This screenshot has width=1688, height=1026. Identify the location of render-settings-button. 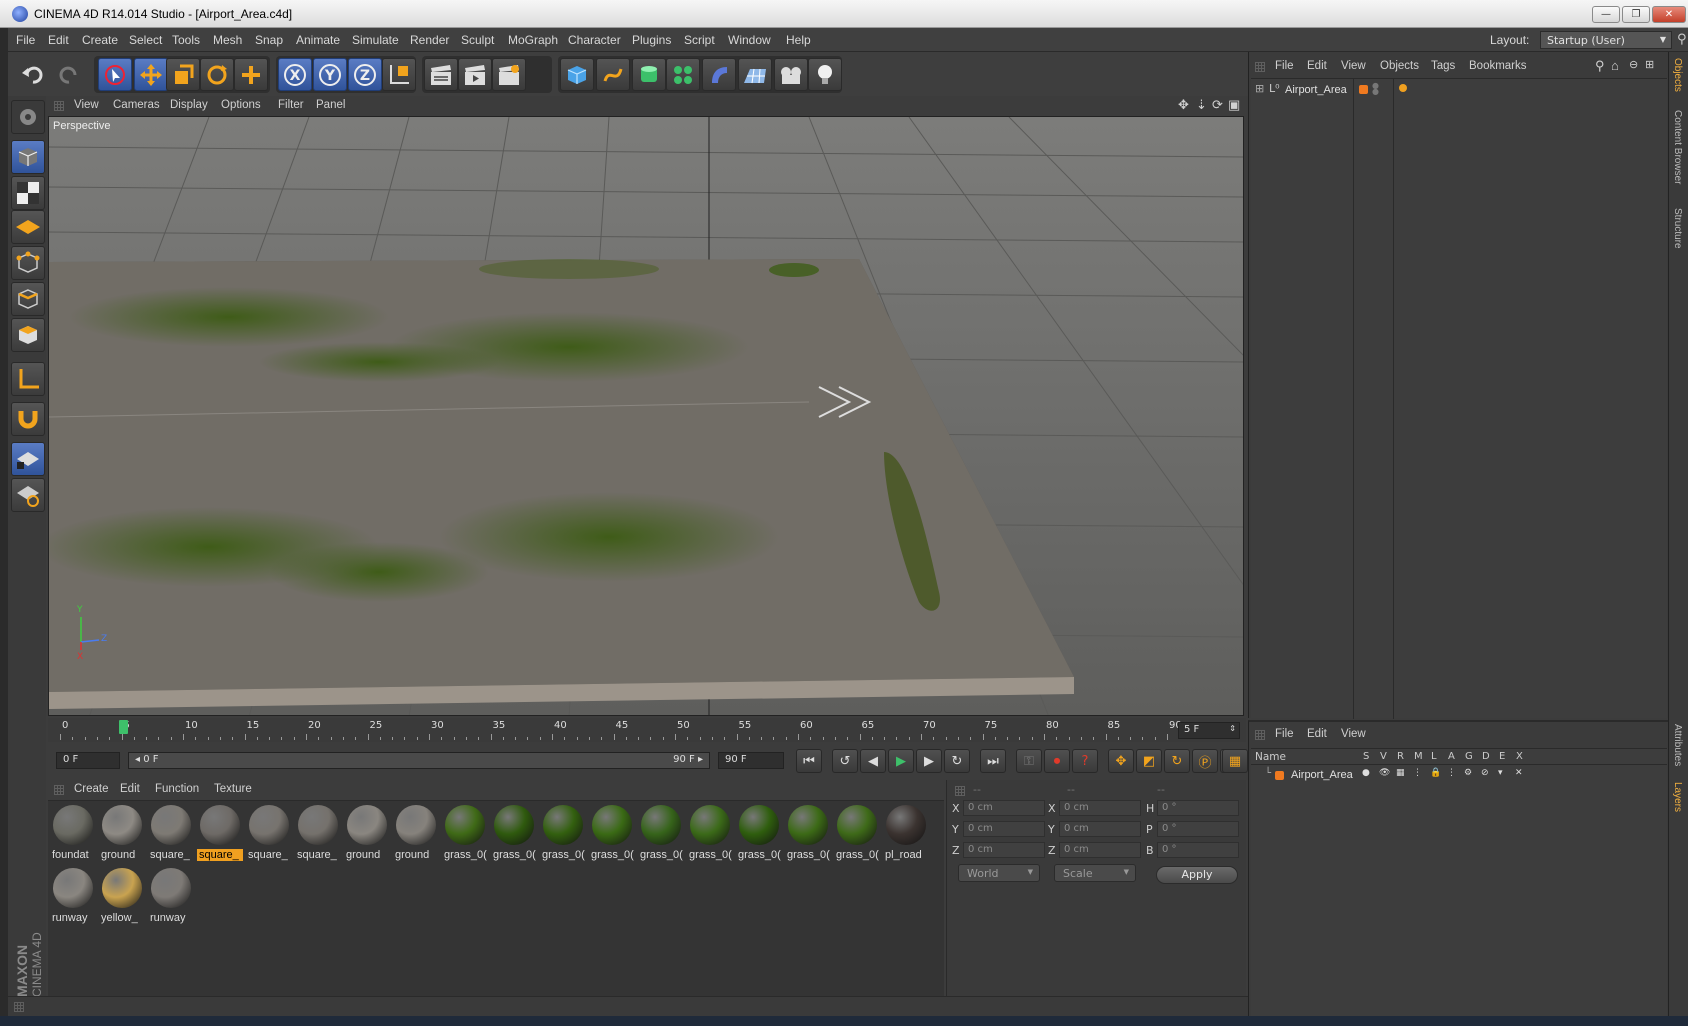
(509, 74).